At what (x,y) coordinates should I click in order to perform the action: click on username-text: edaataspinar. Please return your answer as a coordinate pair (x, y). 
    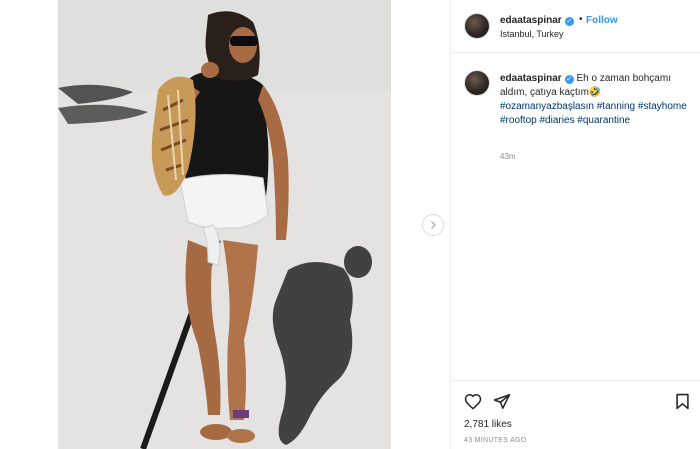
    Looking at the image, I should click on (531, 20).